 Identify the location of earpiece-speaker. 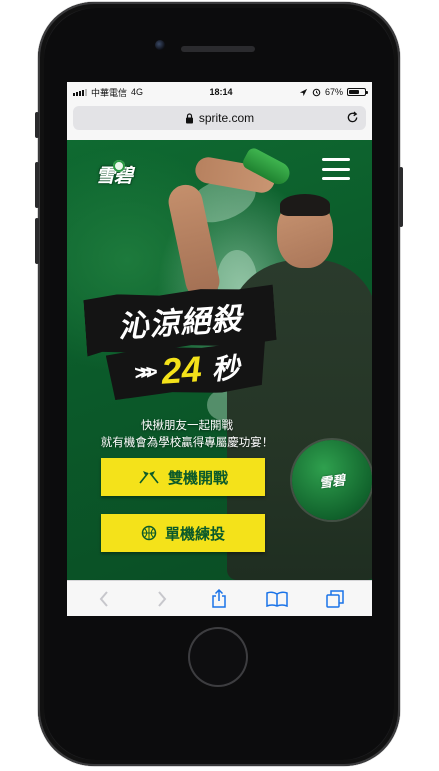
(218, 49).